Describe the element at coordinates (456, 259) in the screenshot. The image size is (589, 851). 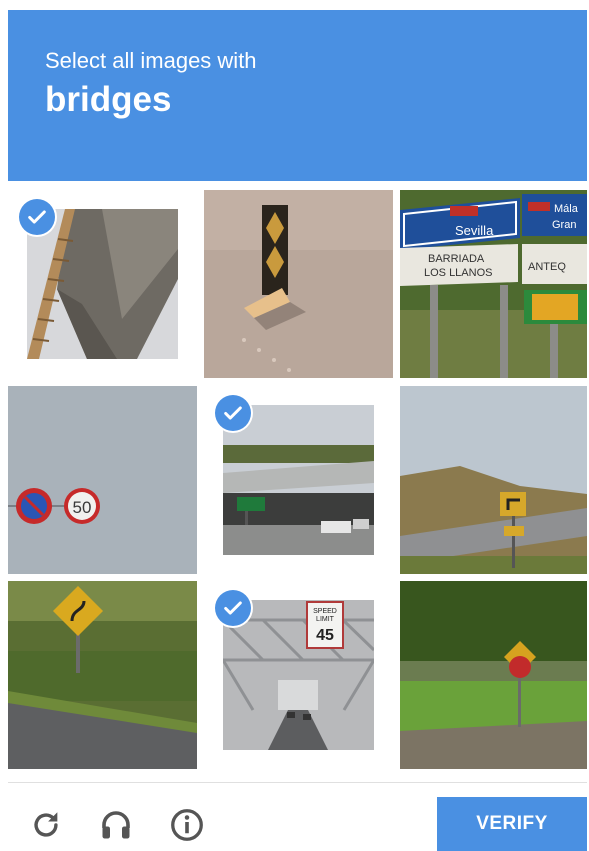
I see `sign-text: BARRIADA` at that location.